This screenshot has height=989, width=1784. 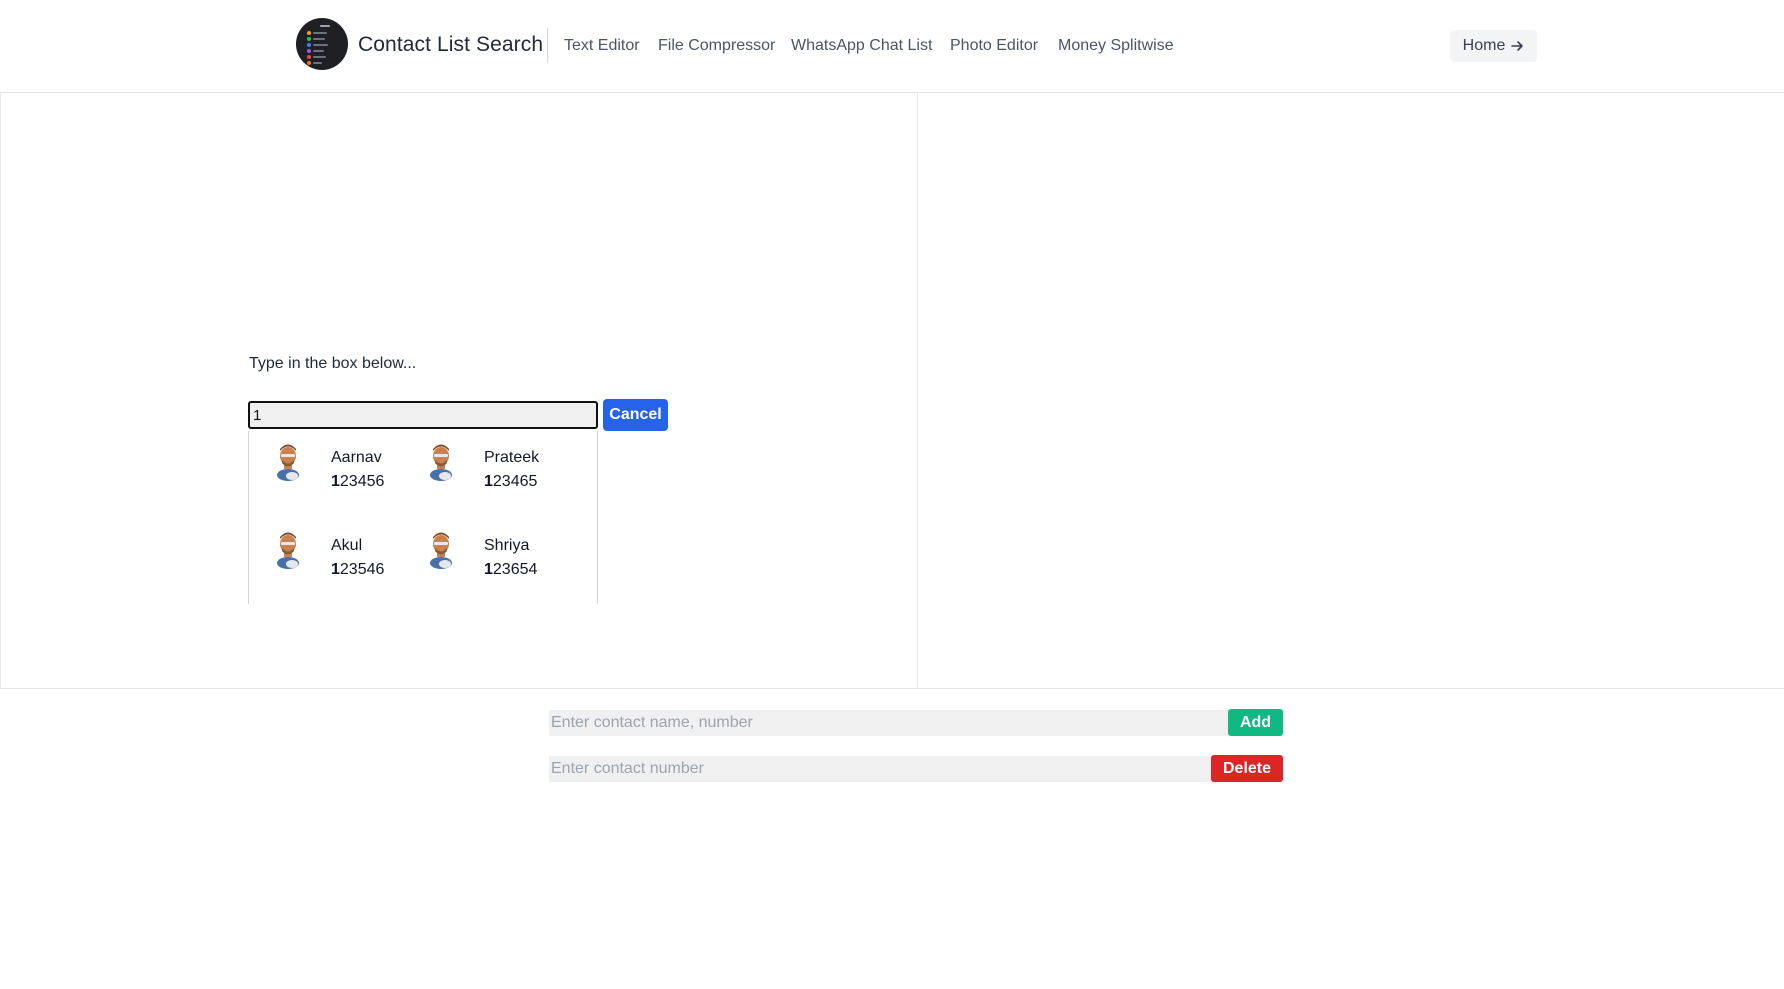 I want to click on contact-name: Prateek, so click(x=512, y=457).